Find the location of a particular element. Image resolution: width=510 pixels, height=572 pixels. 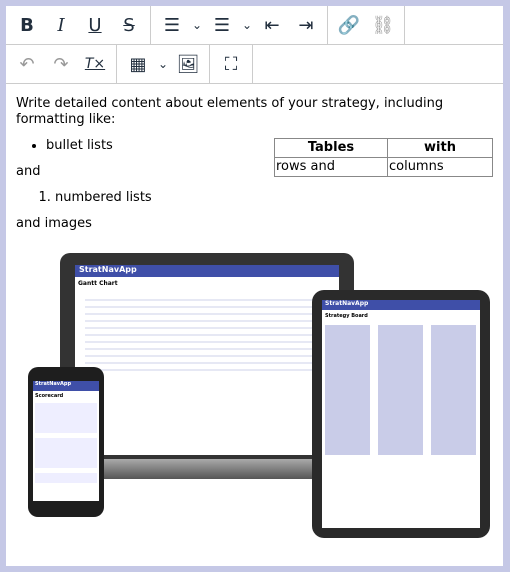

underline-button: U is located at coordinates (95, 25).